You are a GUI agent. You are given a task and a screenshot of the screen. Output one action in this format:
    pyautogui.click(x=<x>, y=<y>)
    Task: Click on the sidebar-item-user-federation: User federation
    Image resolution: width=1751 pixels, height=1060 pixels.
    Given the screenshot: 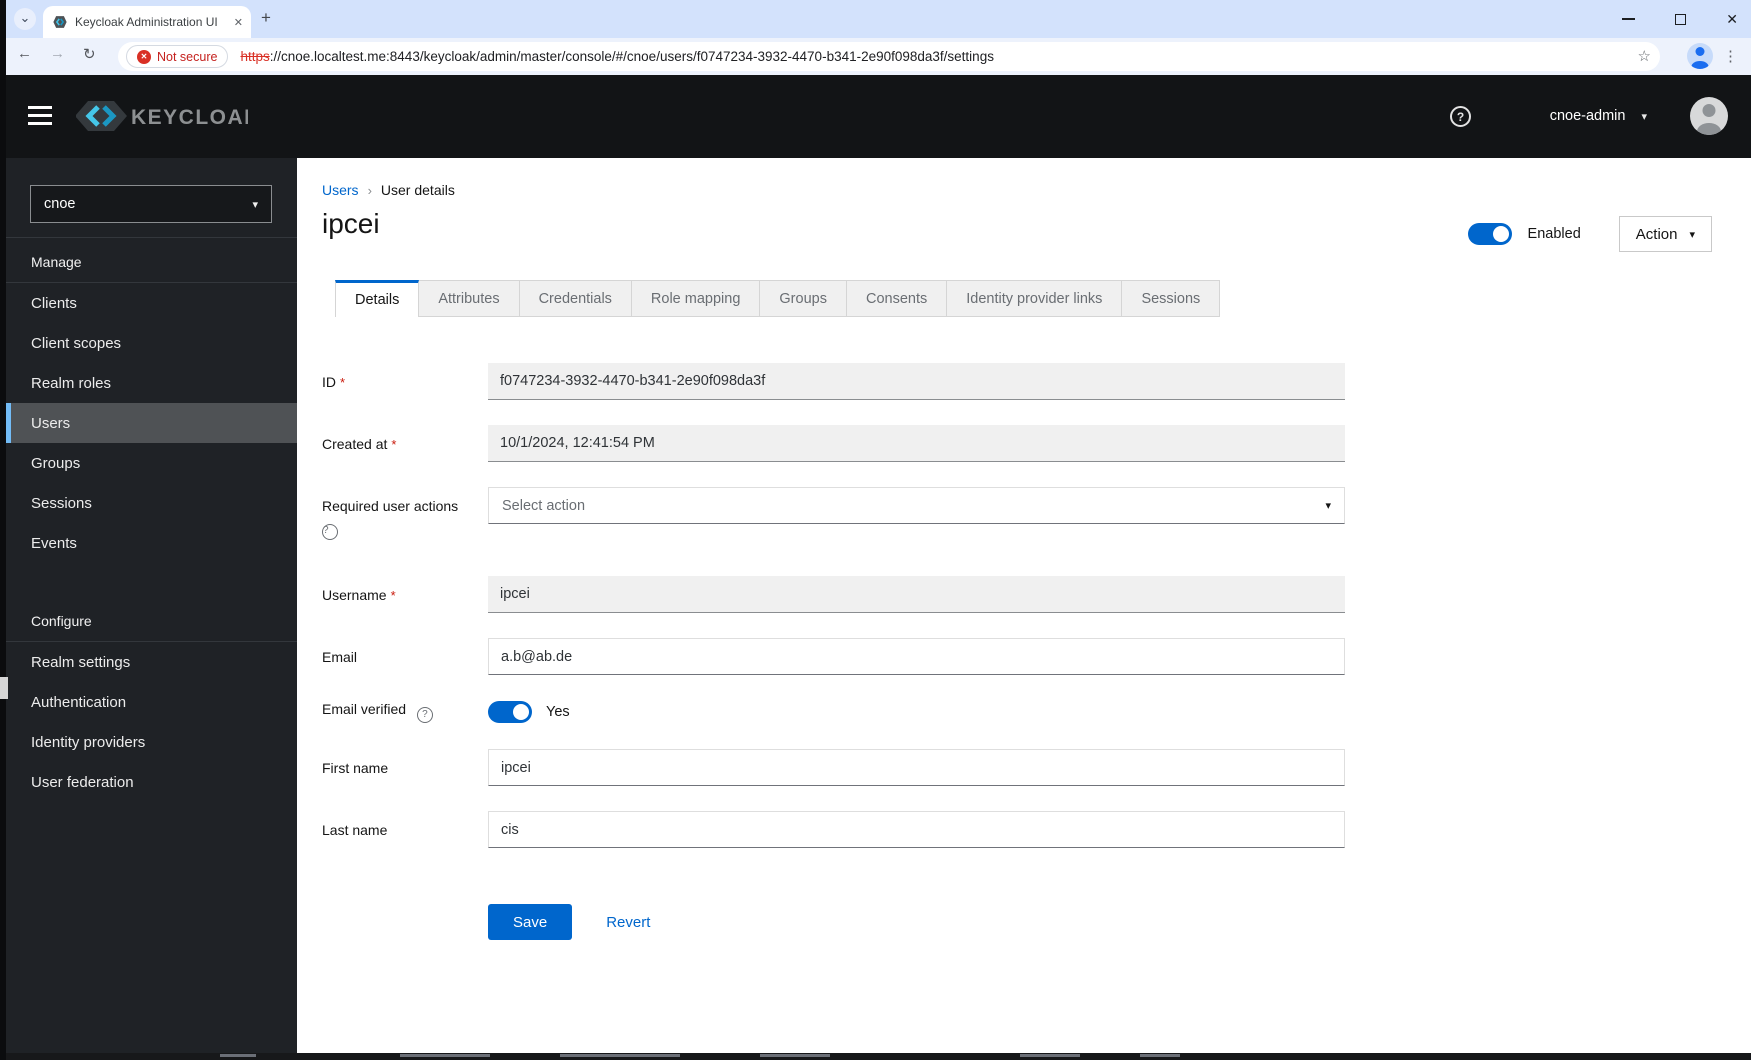 What is the action you would take?
    pyautogui.click(x=151, y=782)
    